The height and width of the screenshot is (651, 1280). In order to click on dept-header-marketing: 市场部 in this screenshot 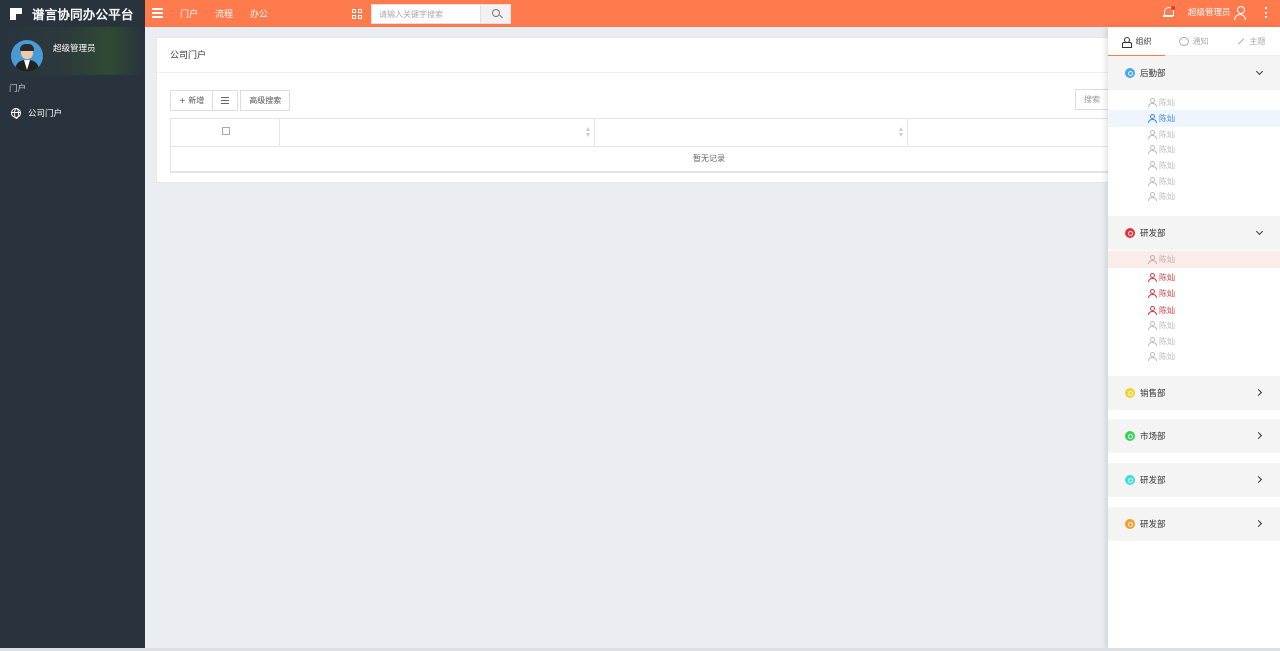, I will do `click(1194, 436)`.